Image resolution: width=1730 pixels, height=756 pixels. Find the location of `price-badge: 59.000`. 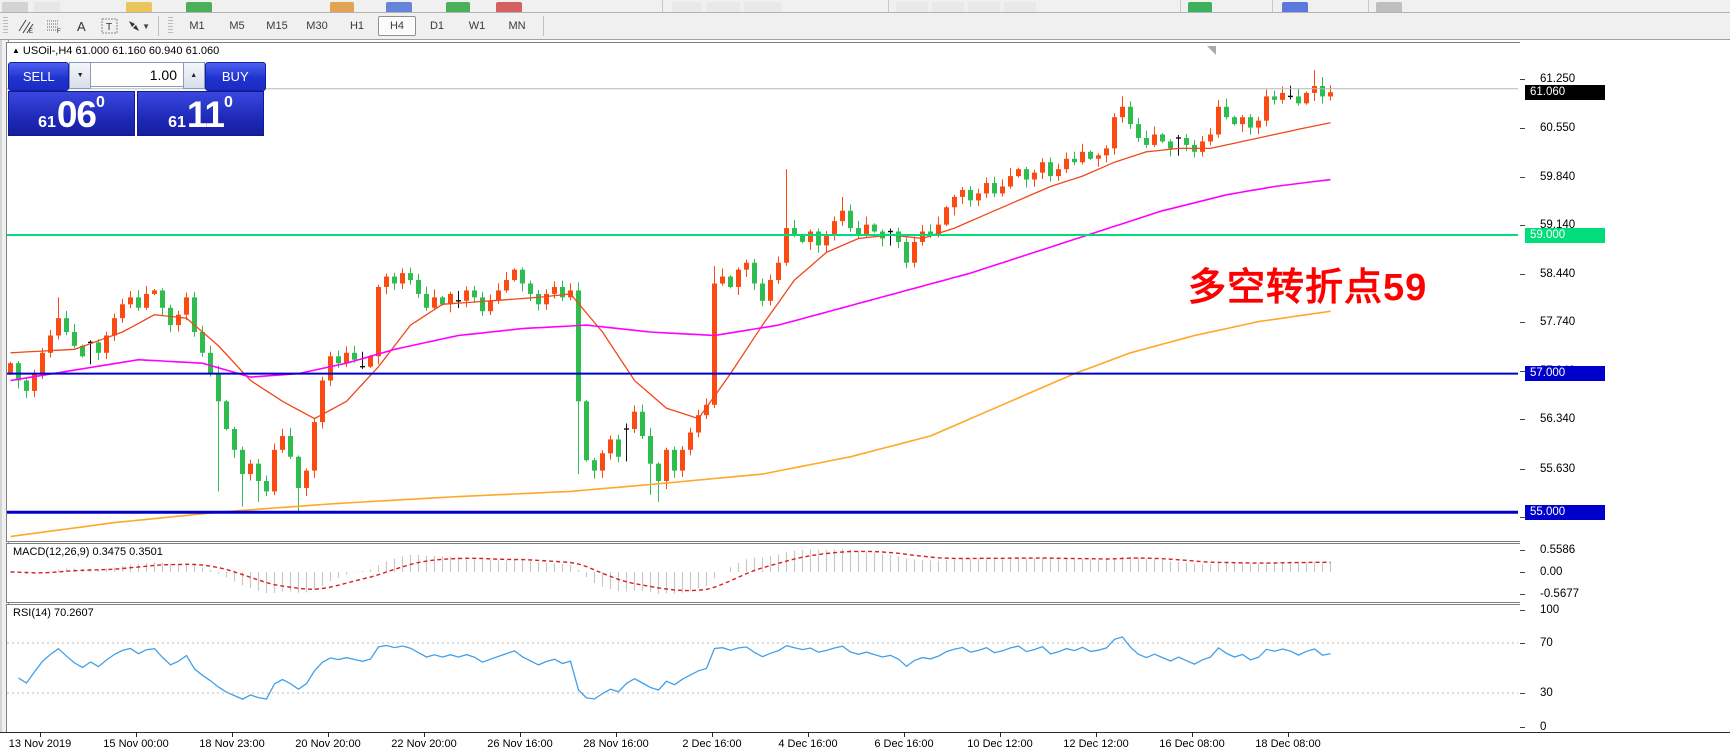

price-badge: 59.000 is located at coordinates (1565, 235).